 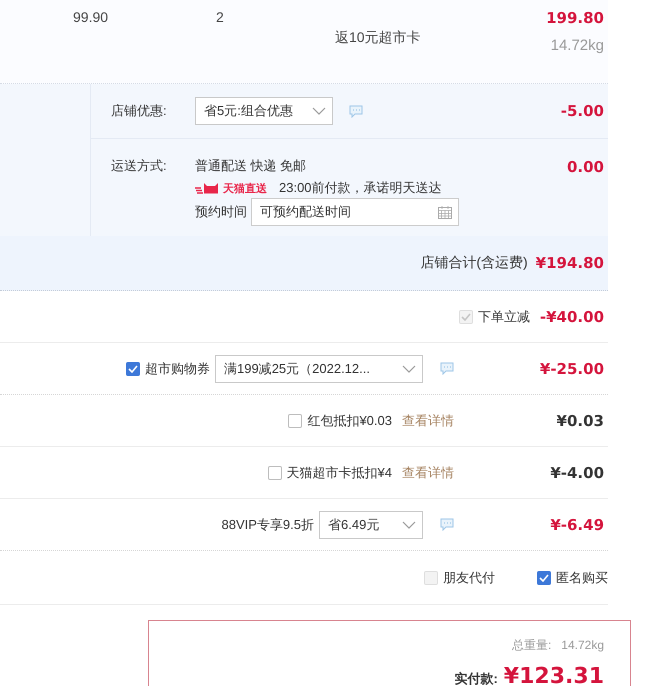 I want to click on delivery-promise: 23:00前付款，承诺明天送达, so click(x=360, y=188).